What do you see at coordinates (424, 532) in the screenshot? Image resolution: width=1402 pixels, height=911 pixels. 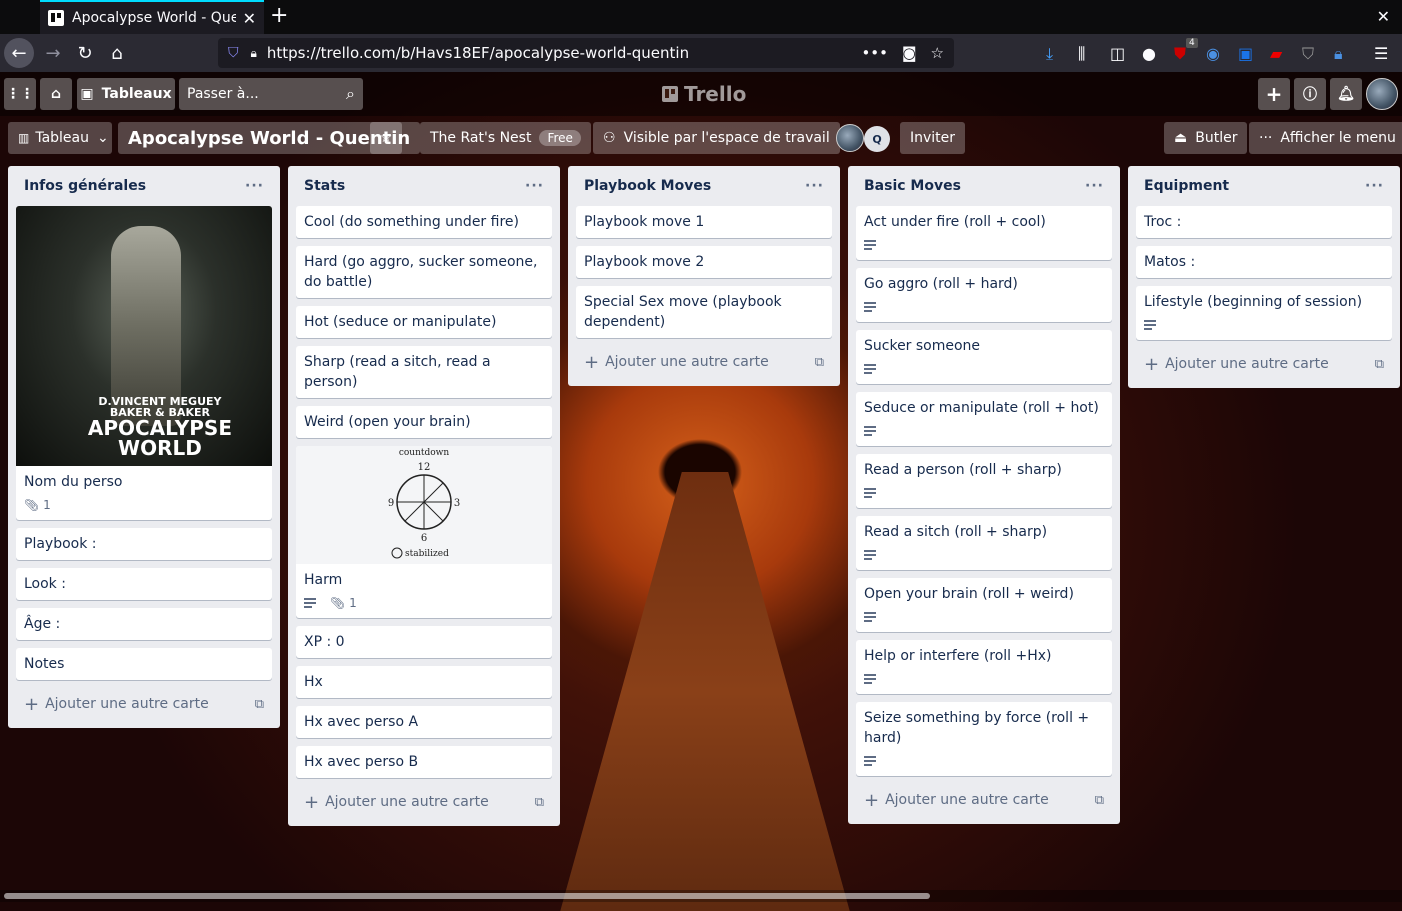 I see `list-card: countdown 12 3 6 9 stabilized Harm 📎︎ 1` at bounding box center [424, 532].